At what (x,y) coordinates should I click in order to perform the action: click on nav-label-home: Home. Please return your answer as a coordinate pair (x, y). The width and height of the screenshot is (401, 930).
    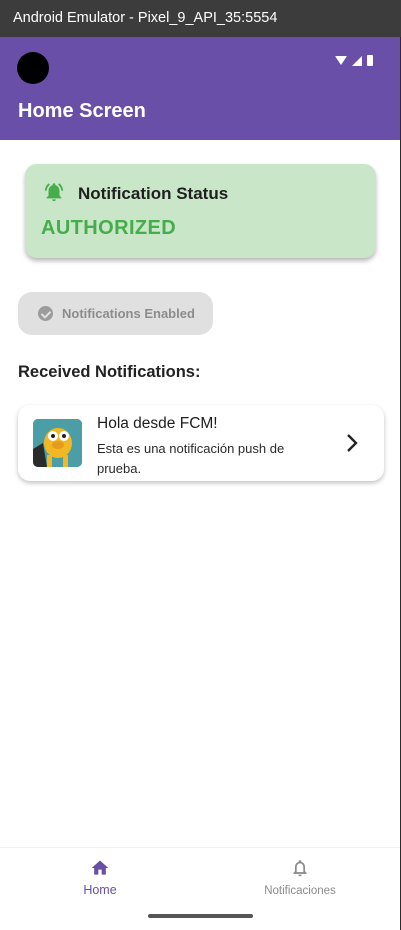
    Looking at the image, I should click on (100, 890).